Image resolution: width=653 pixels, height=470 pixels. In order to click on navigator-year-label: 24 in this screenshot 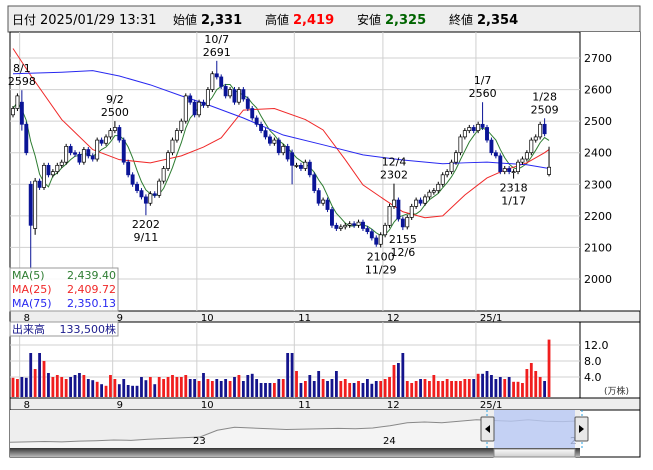, I will do `click(389, 441)`.